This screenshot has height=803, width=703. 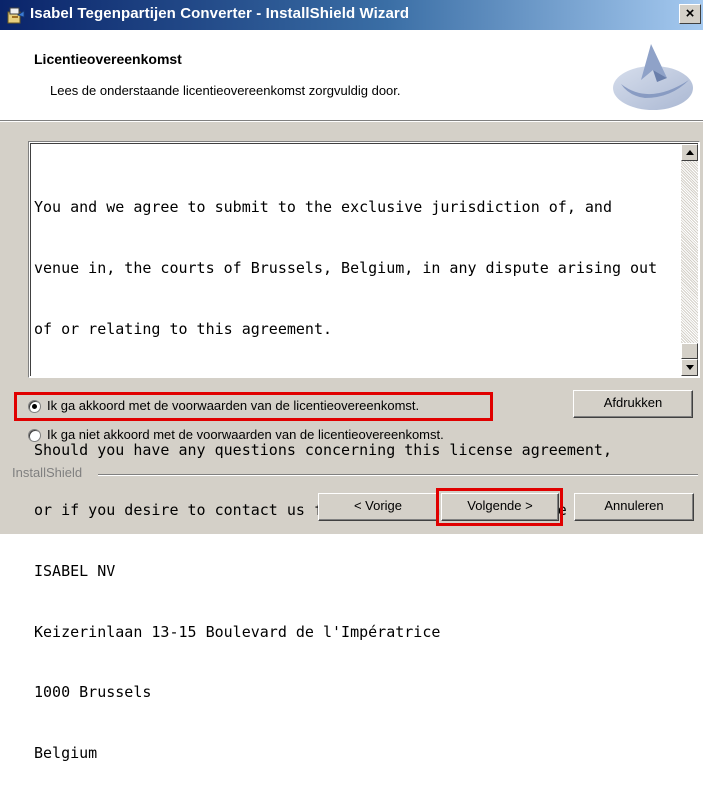 What do you see at coordinates (633, 404) in the screenshot?
I see `print-button: Afdrukken` at bounding box center [633, 404].